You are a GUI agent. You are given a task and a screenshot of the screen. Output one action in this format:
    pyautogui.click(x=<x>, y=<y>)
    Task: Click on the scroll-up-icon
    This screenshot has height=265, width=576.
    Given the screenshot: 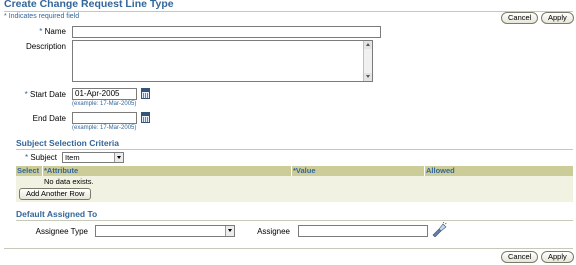 What is the action you would take?
    pyautogui.click(x=368, y=45)
    